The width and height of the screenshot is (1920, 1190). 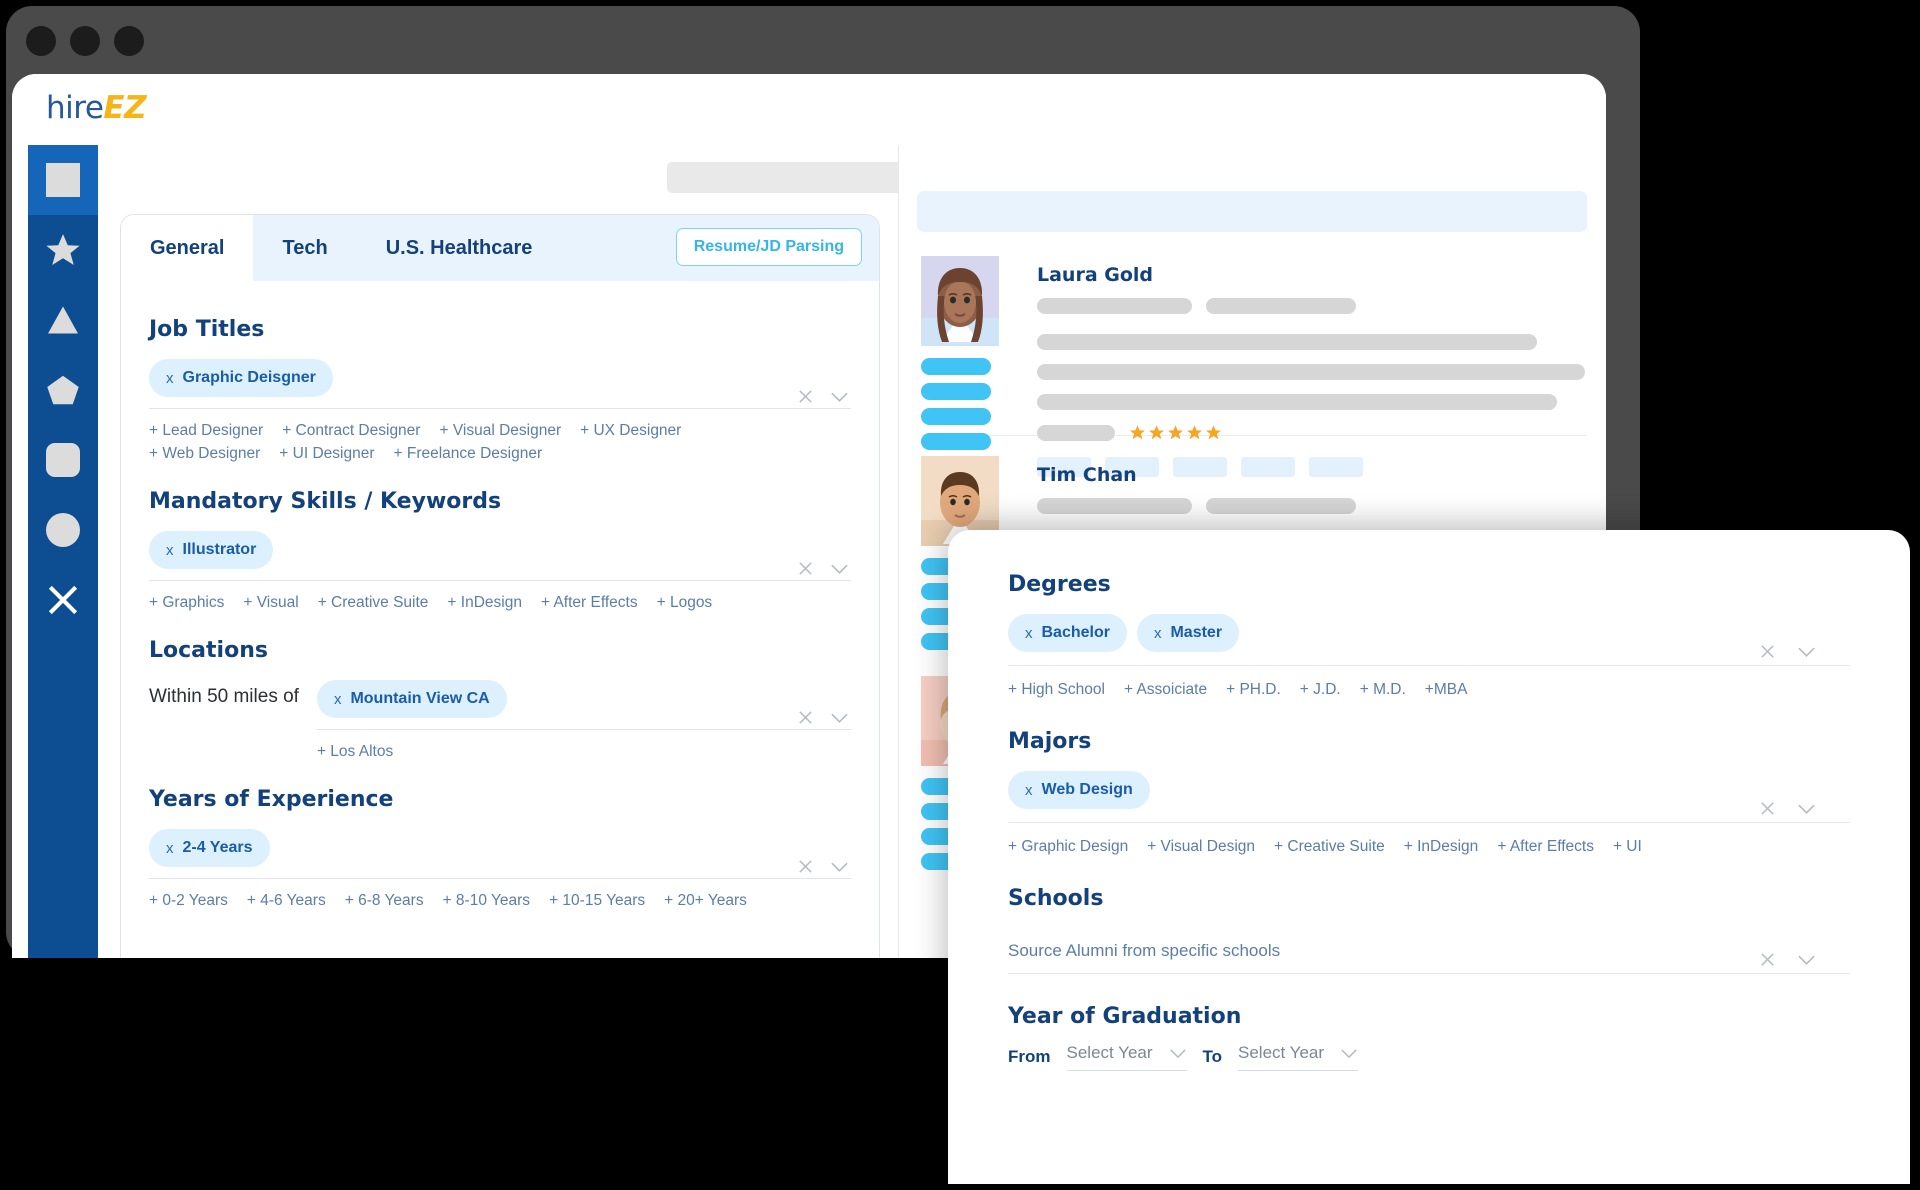 I want to click on suggestion-chip: + High School, so click(x=1056, y=690).